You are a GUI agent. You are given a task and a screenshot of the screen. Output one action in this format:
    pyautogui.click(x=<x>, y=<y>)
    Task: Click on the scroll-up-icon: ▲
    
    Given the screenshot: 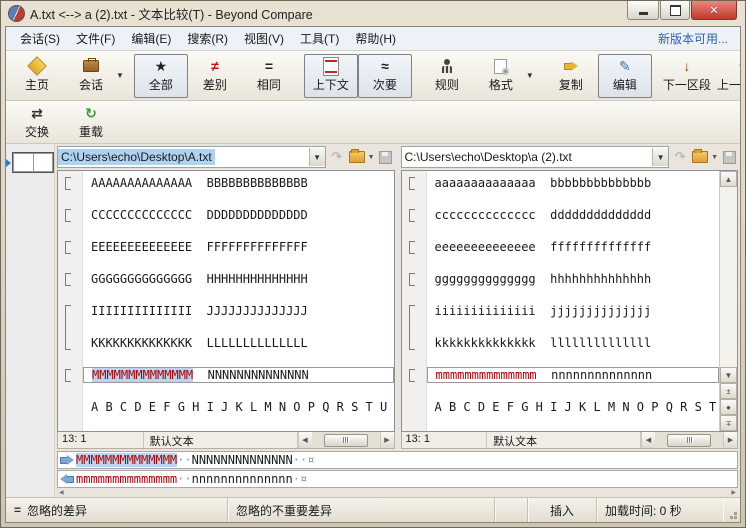 What is the action you would take?
    pyautogui.click(x=728, y=179)
    